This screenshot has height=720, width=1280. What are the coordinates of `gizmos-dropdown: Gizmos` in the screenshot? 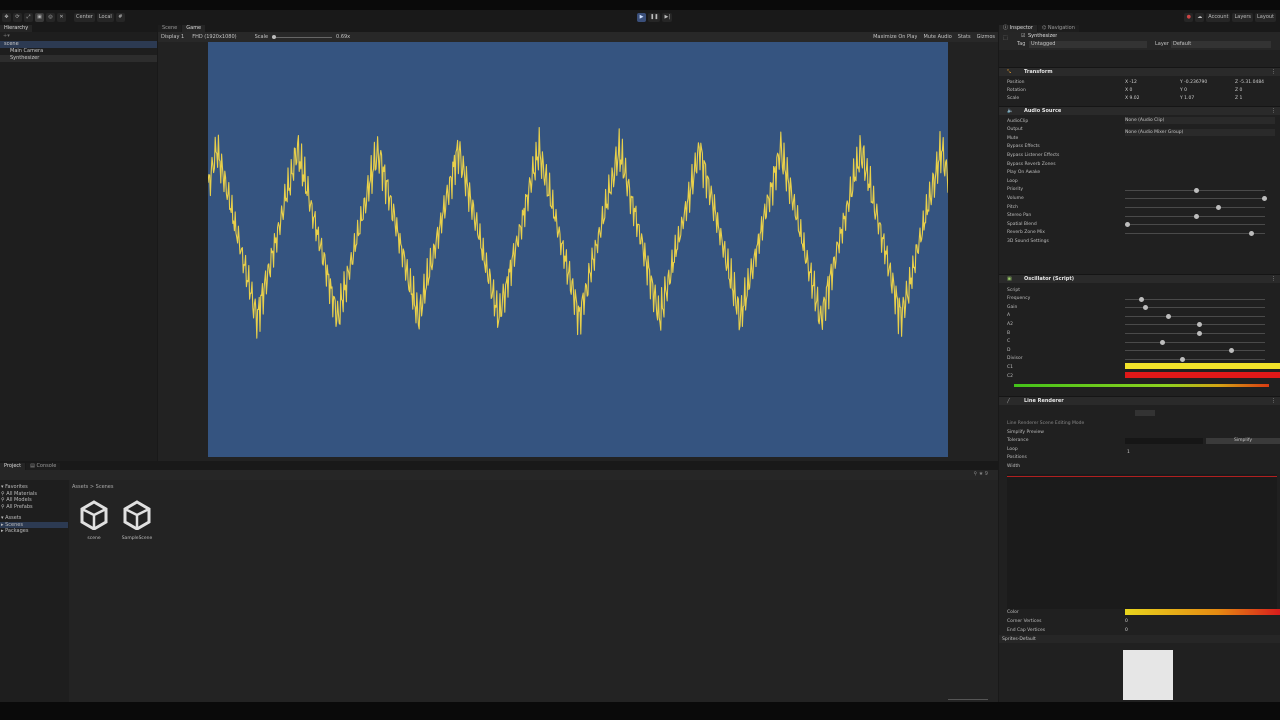 It's located at (986, 37).